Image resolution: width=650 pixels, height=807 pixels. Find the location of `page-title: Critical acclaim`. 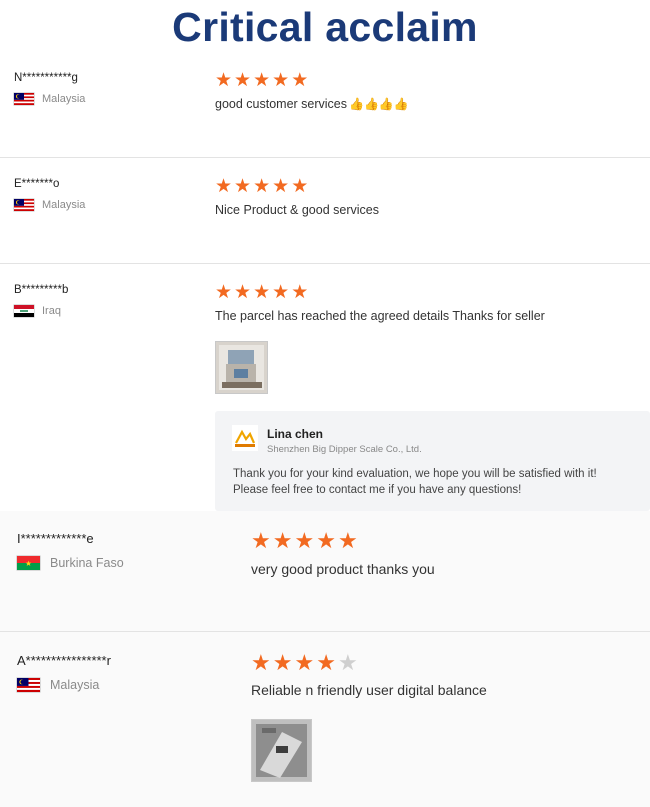

page-title: Critical acclaim is located at coordinates (325, 27).